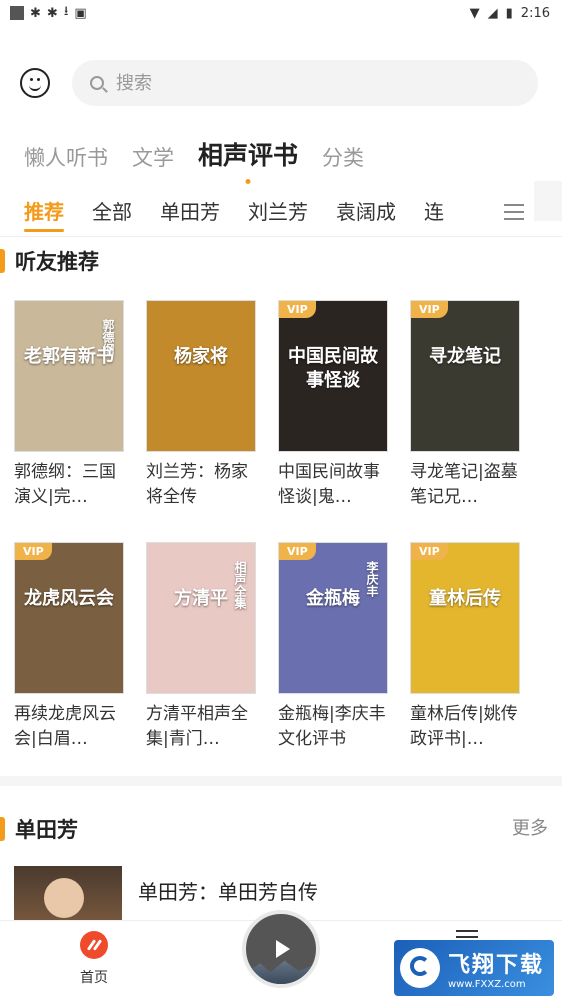  What do you see at coordinates (202, 485) in the screenshot?
I see `book-title: 刘兰芳：杨家将全传` at bounding box center [202, 485].